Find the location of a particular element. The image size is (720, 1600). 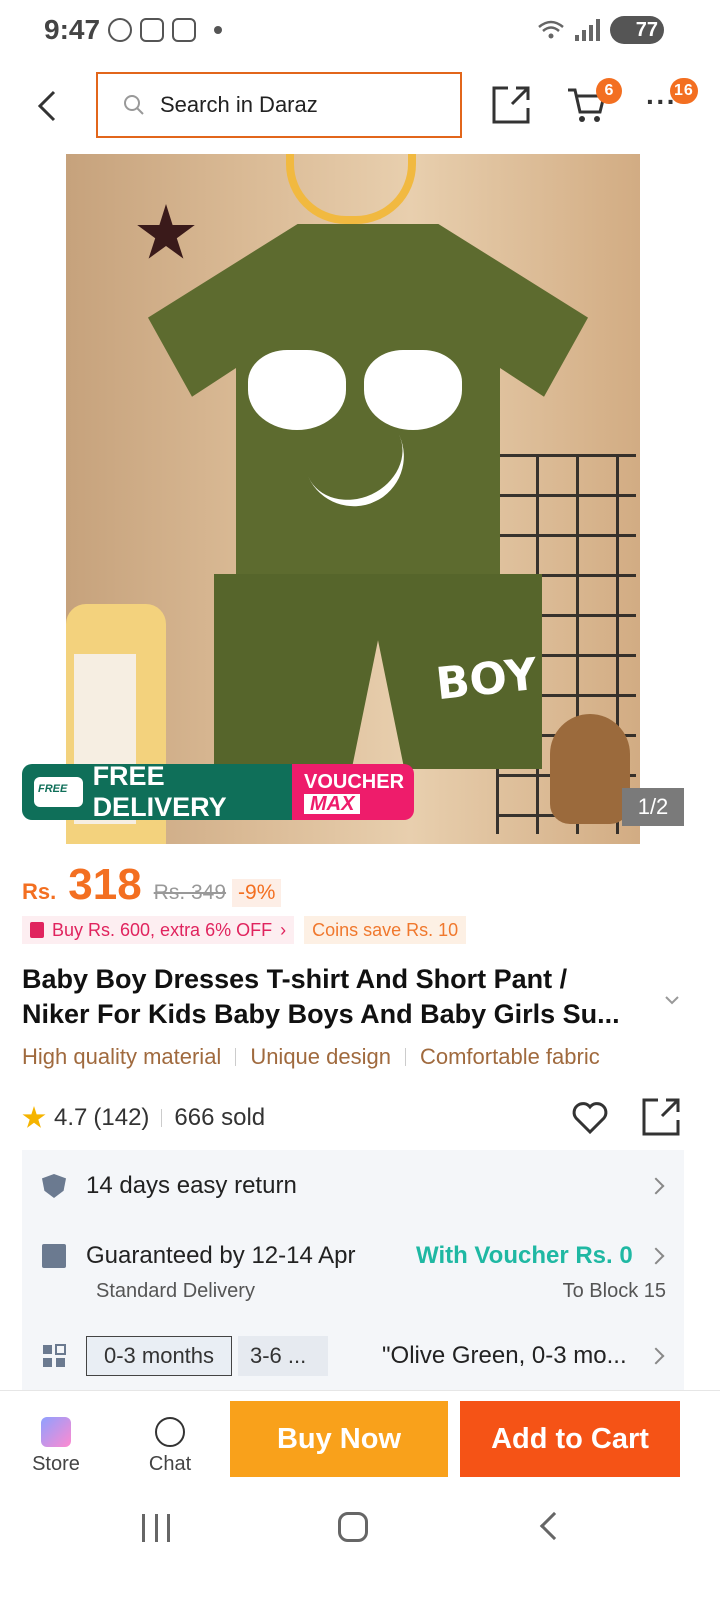

delivery-truck-icon: FREE is located at coordinates (58, 792).